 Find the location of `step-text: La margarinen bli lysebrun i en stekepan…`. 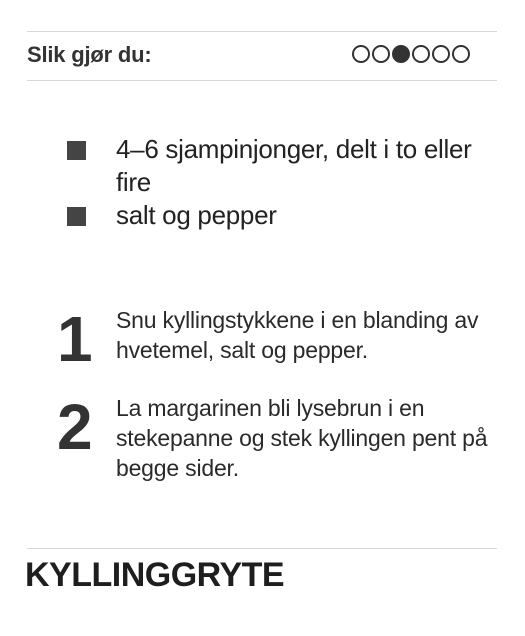

step-text: La margarinen bli lysebrun i en stekepan… is located at coordinates (302, 438).